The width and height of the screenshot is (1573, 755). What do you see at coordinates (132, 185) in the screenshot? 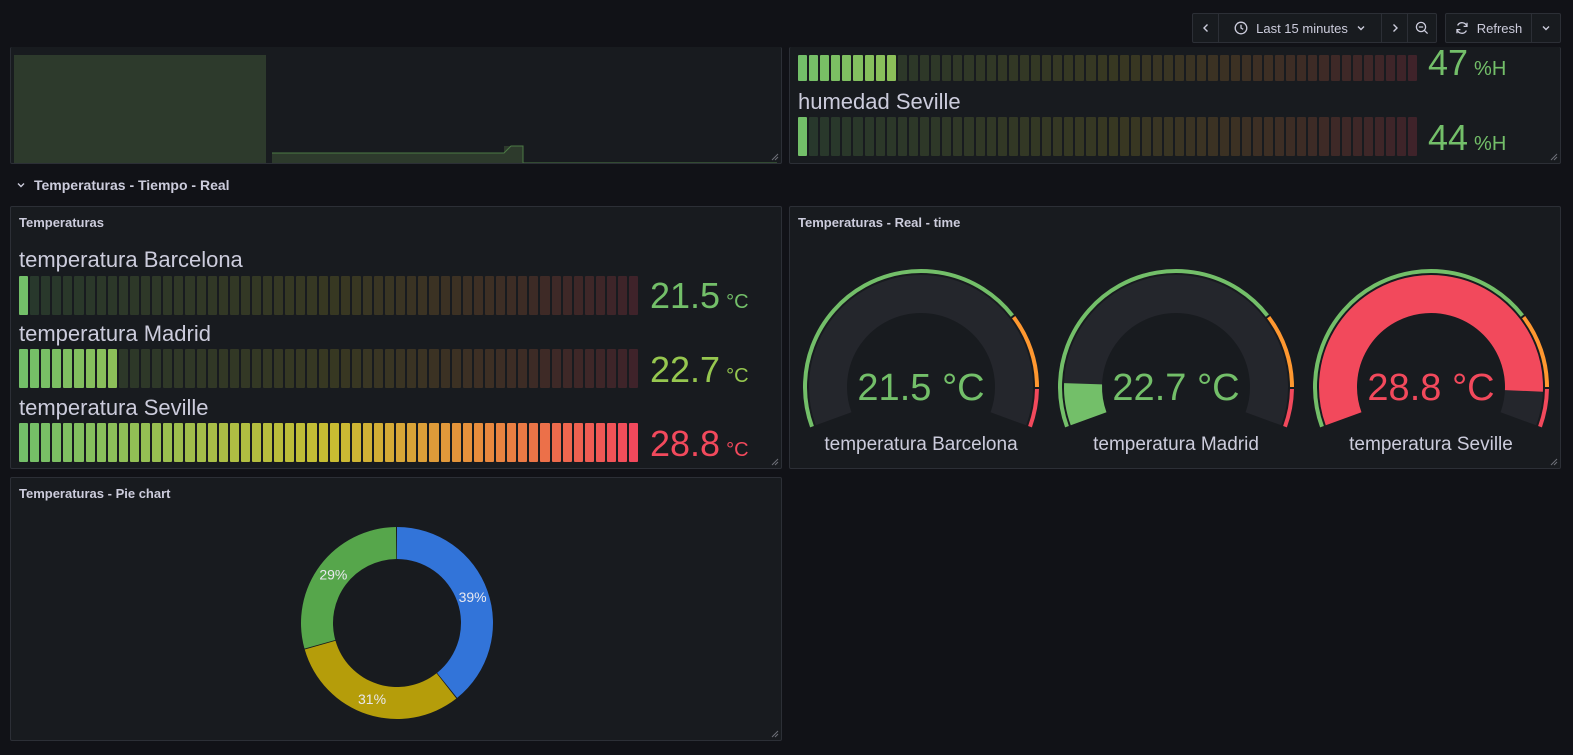
I see `row-title: Temperaturas - Tiempo - Real` at bounding box center [132, 185].